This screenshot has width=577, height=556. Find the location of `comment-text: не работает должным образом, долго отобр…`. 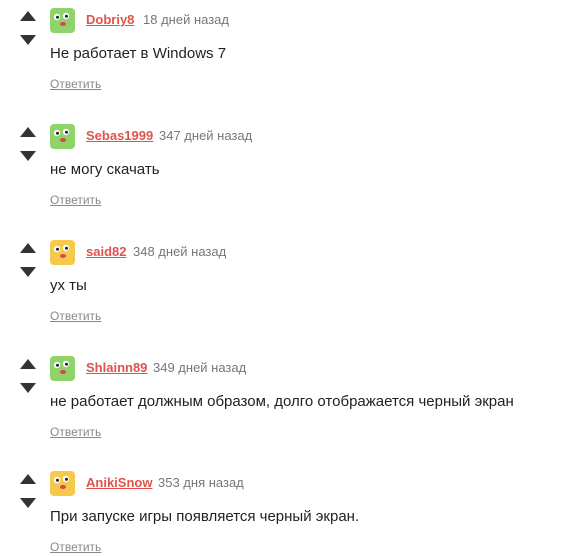

comment-text: не работает должным образом, долго отобр… is located at coordinates (282, 401).